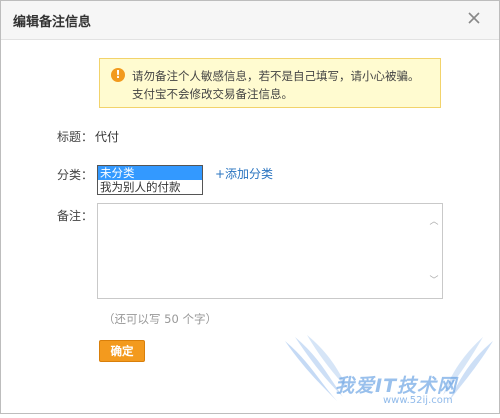 The height and width of the screenshot is (418, 500). Describe the element at coordinates (434, 281) in the screenshot. I see `scroll-down-arrow-icon: ﹀` at that location.